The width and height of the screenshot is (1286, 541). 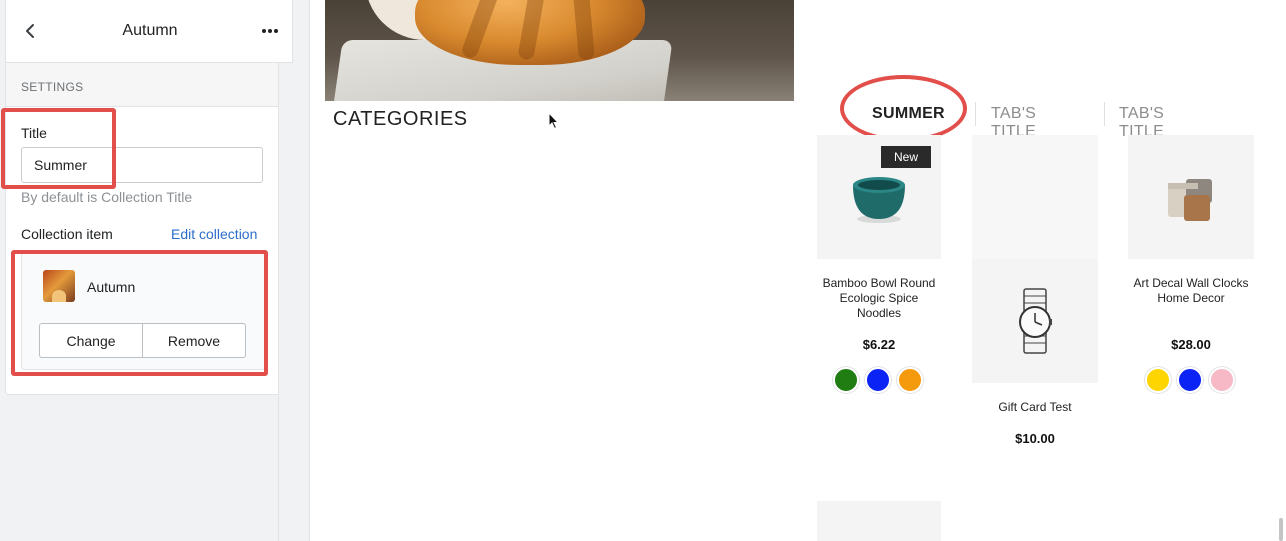 I want to click on collection-thumbnail, so click(x=59, y=286).